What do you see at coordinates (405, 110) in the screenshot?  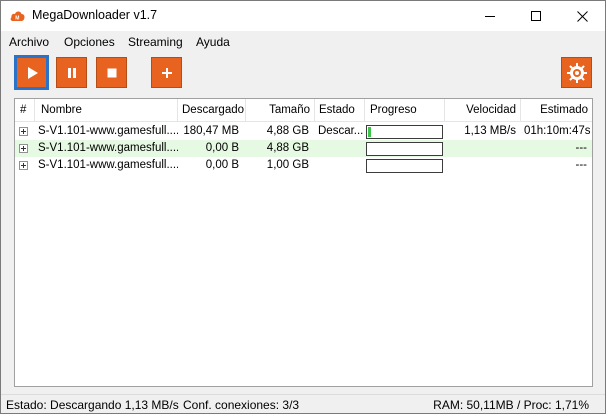 I see `column-header-progress: Progreso` at bounding box center [405, 110].